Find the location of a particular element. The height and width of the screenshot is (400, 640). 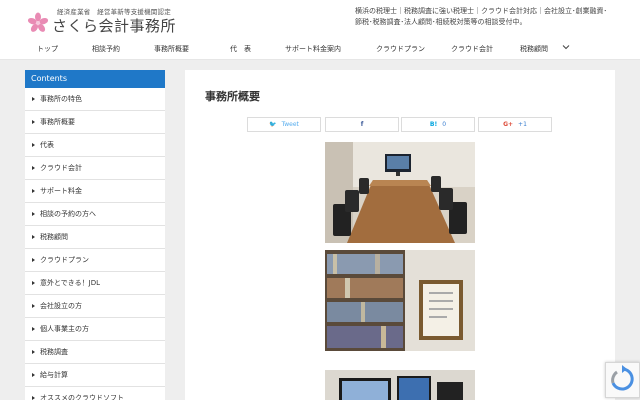

nav-item-tax-advisor: 税務顧問 is located at coordinates (534, 49).